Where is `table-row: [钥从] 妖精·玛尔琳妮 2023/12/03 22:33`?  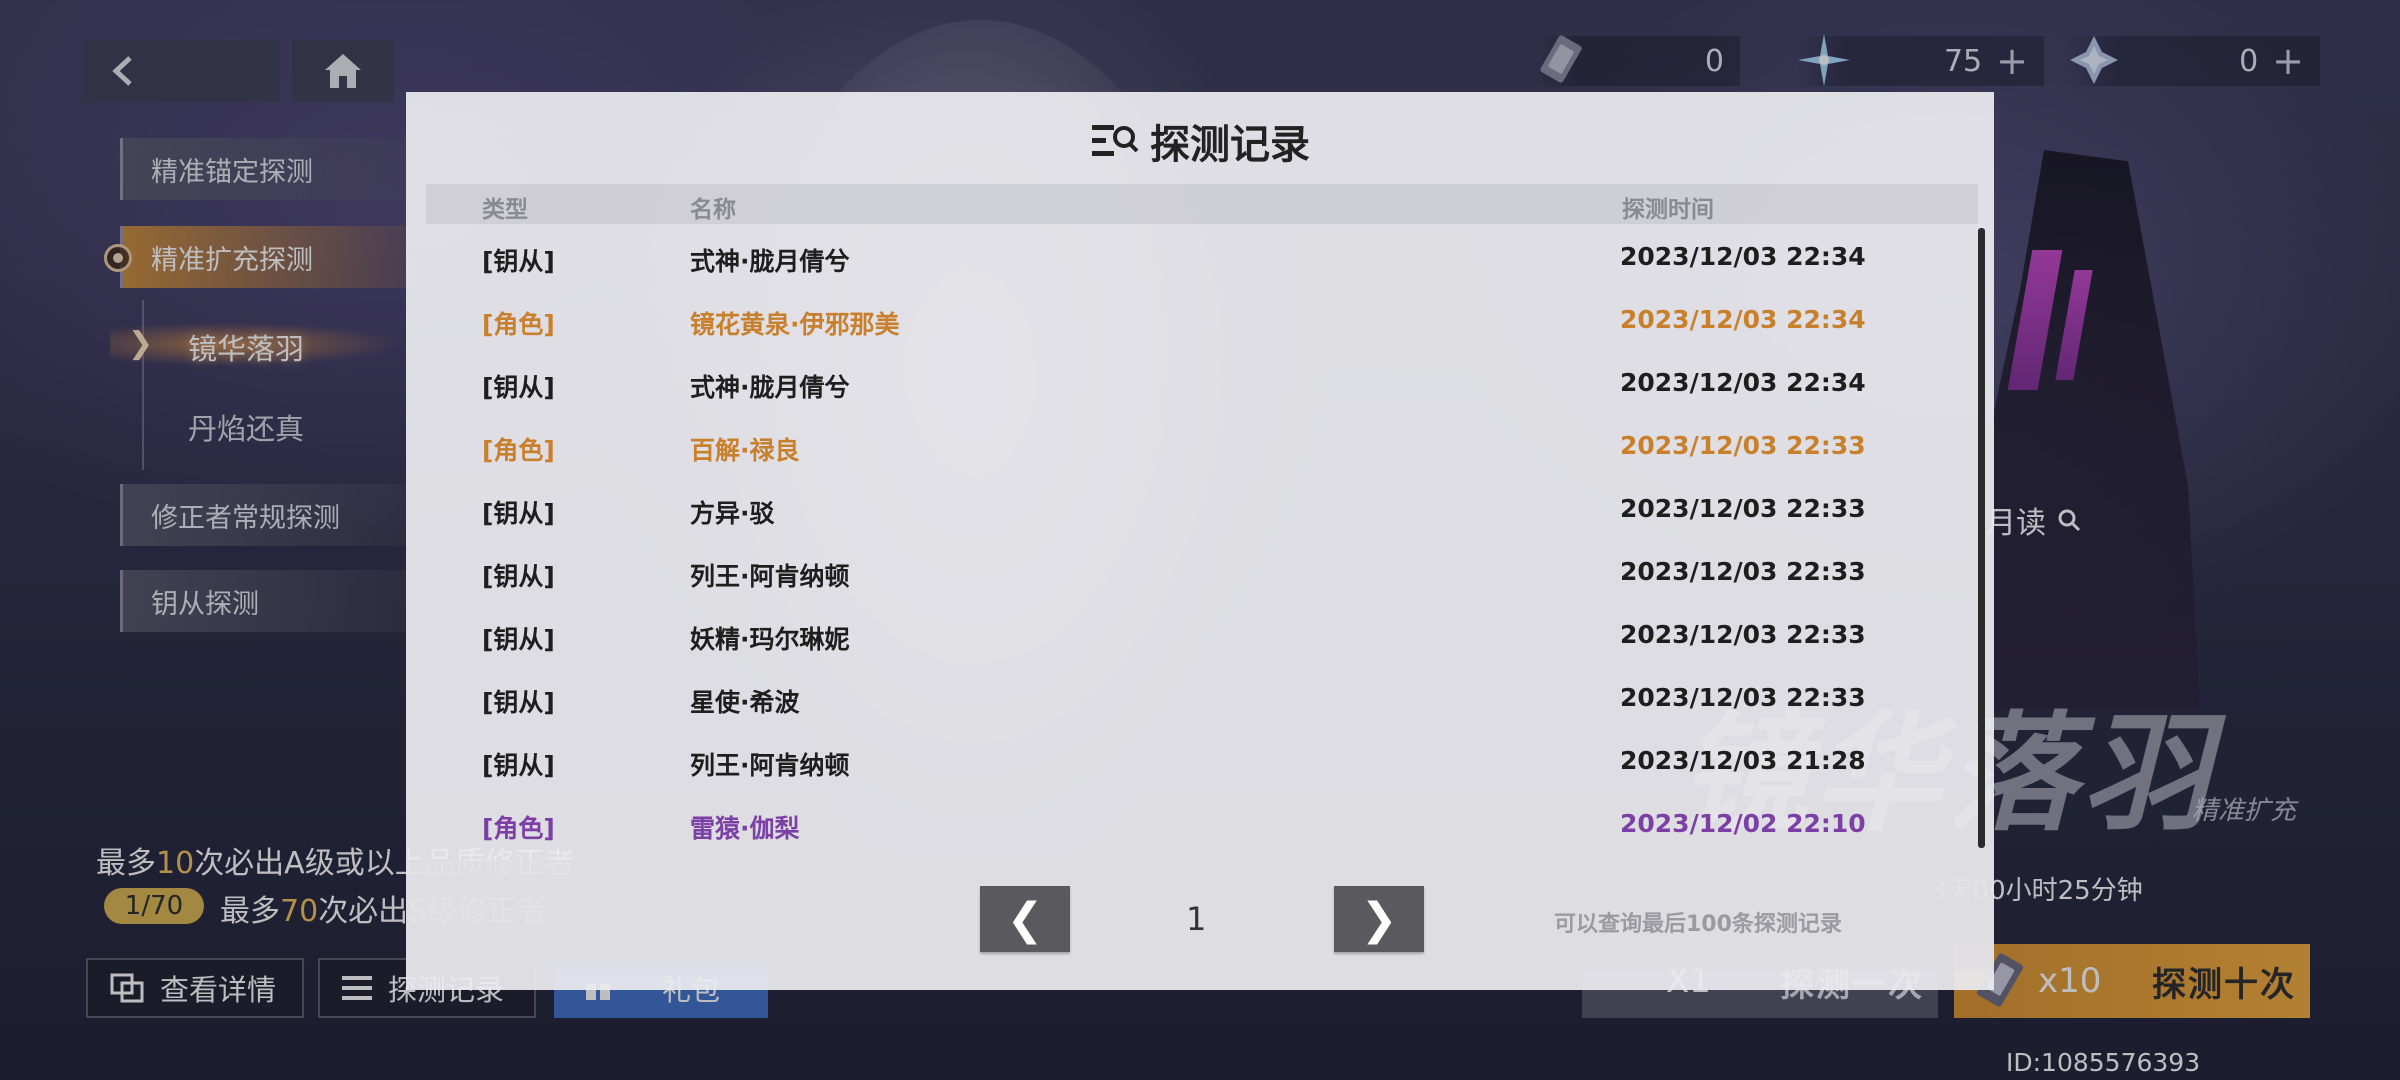
table-row: [钥从] 妖精·玛尔琳妮 2023/12/03 22:33 is located at coordinates (1186, 633).